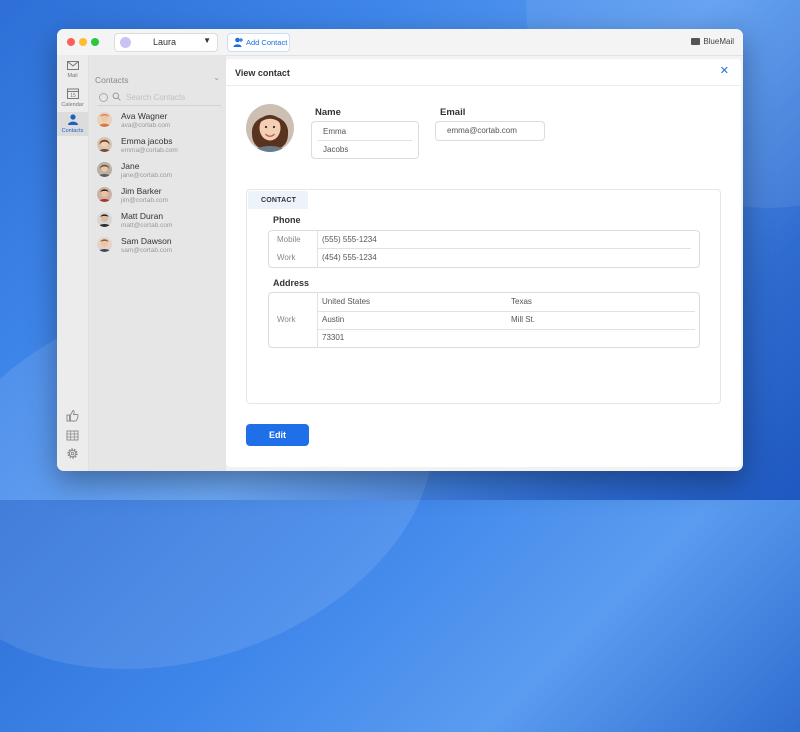  What do you see at coordinates (112, 80) in the screenshot?
I see `sidebar-title: Contacts` at bounding box center [112, 80].